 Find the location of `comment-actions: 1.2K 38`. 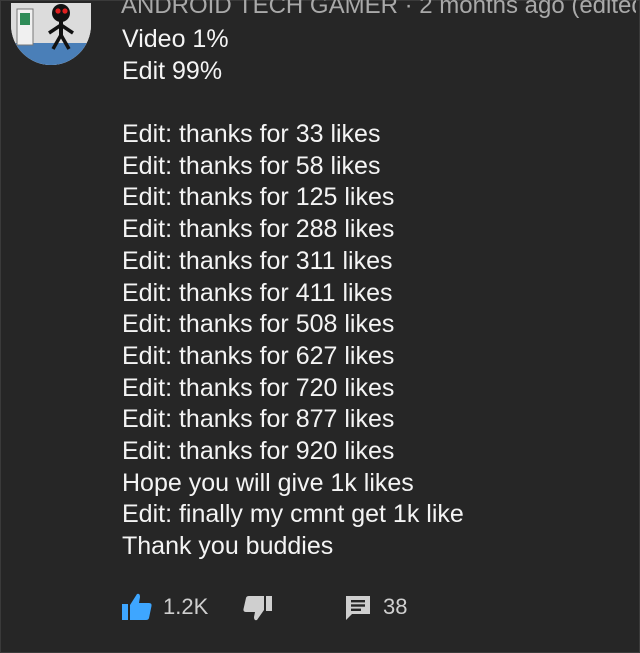

comment-actions: 1.2K 38 is located at coordinates (321, 607).